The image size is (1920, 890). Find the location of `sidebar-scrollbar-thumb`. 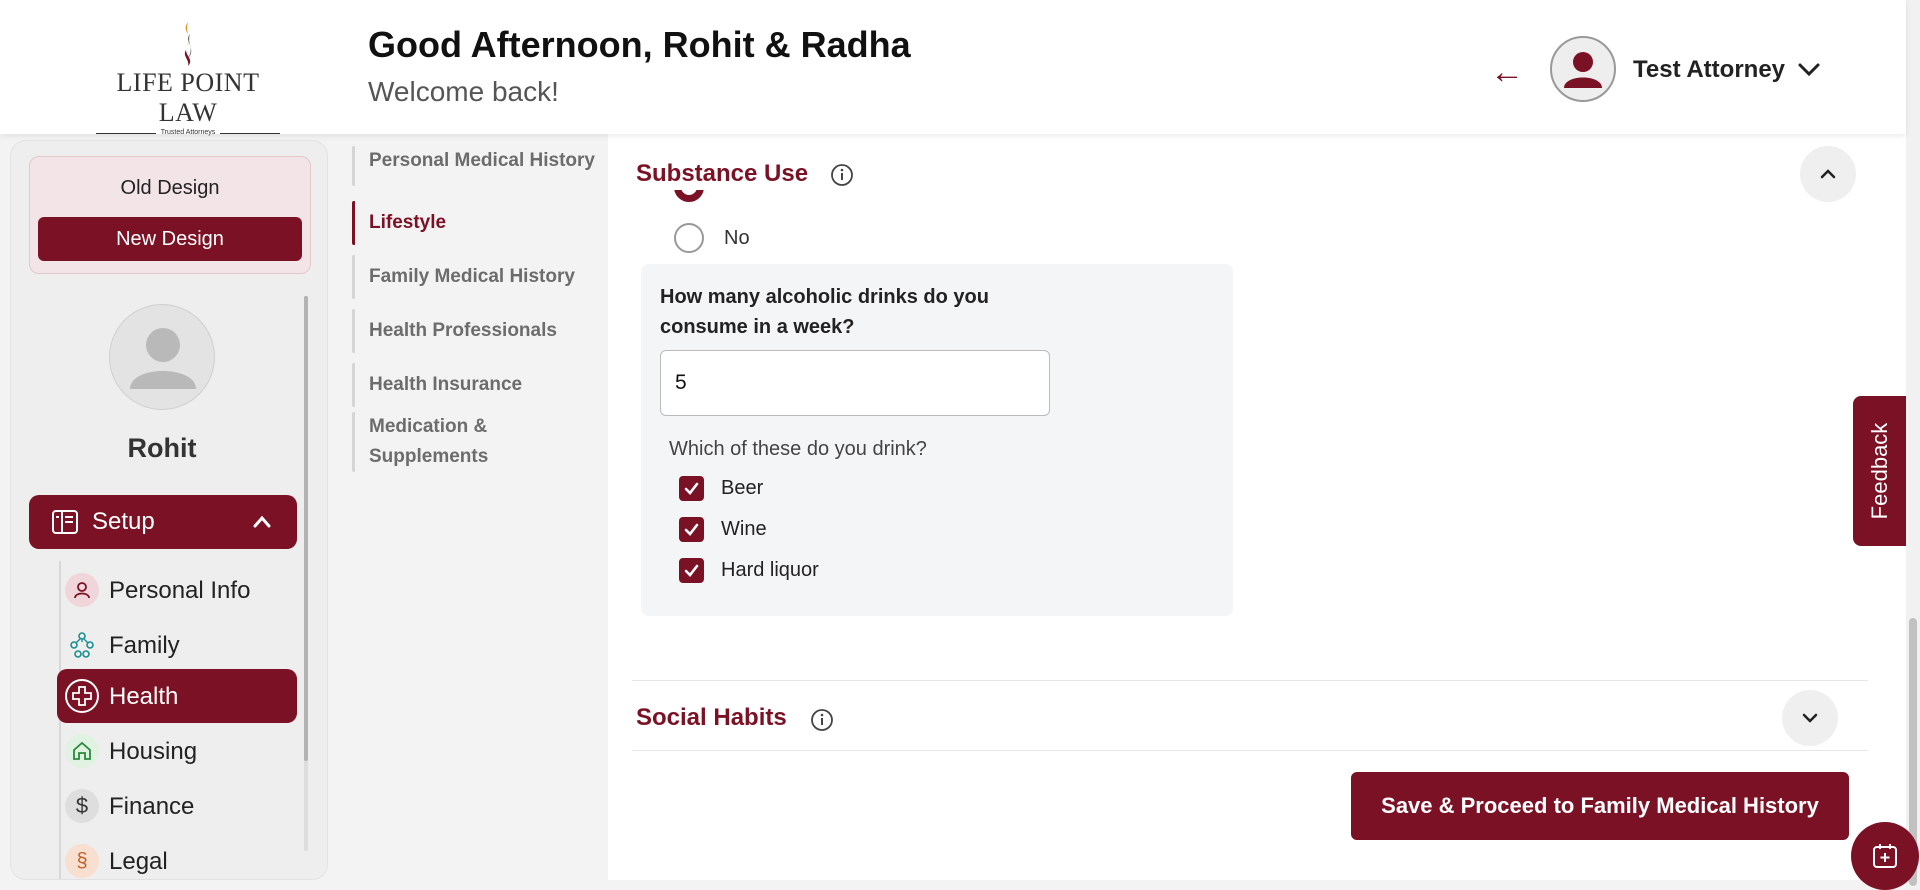

sidebar-scrollbar-thumb is located at coordinates (306, 528).